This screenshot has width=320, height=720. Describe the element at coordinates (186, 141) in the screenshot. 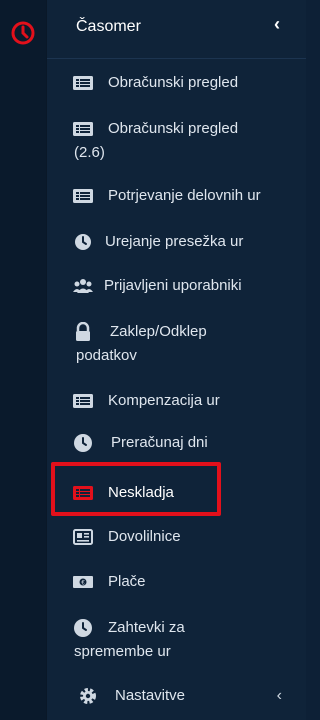

I see `sidebar-item-label: Obračunski pregled (2.6)` at that location.